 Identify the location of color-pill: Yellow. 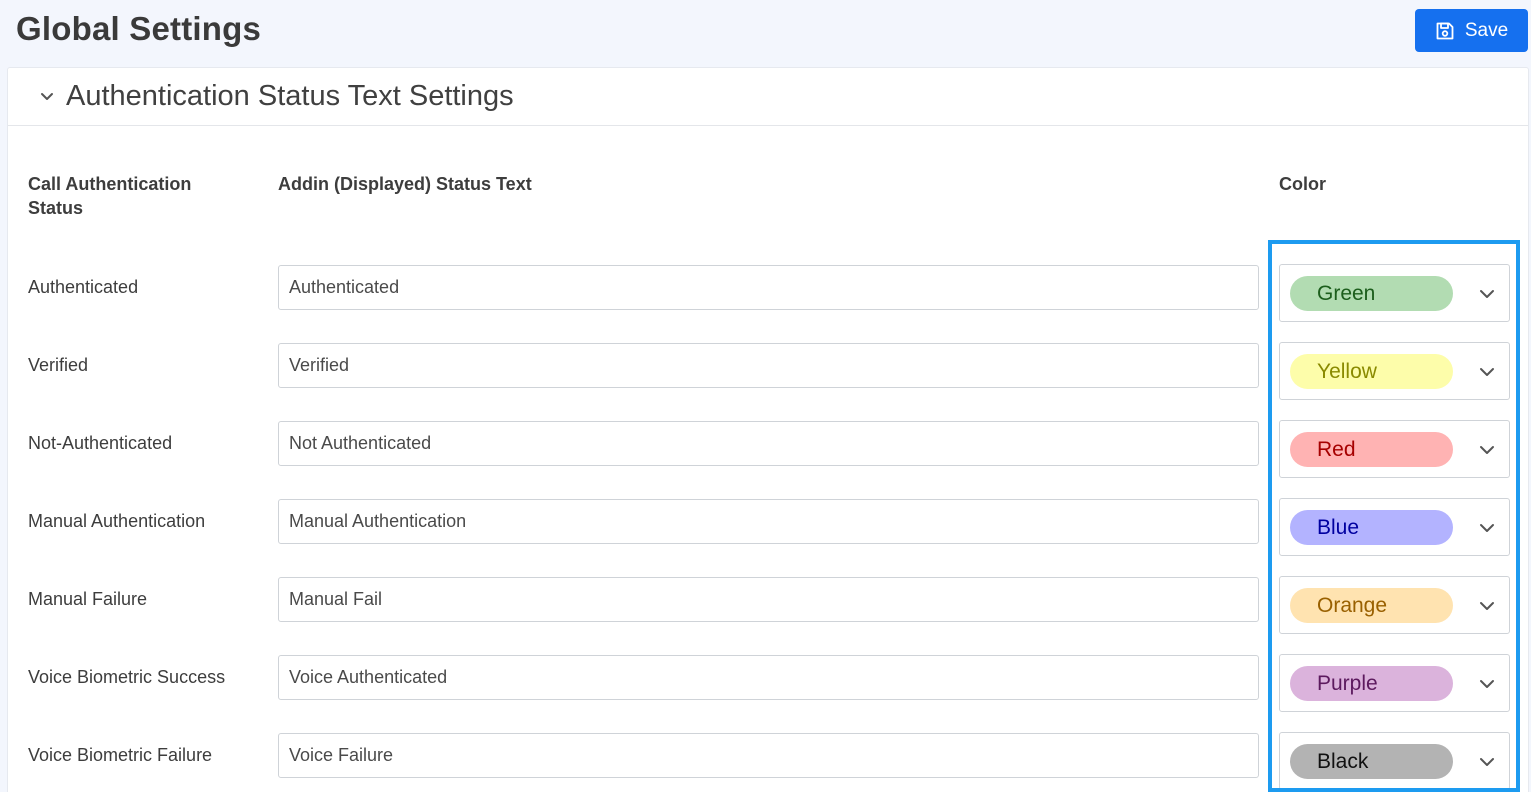
(1371, 371).